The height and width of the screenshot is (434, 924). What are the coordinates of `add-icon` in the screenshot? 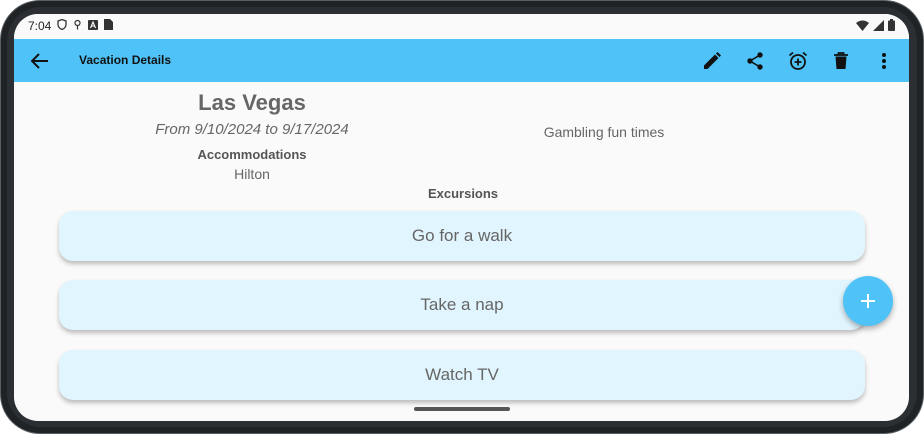 It's located at (868, 301).